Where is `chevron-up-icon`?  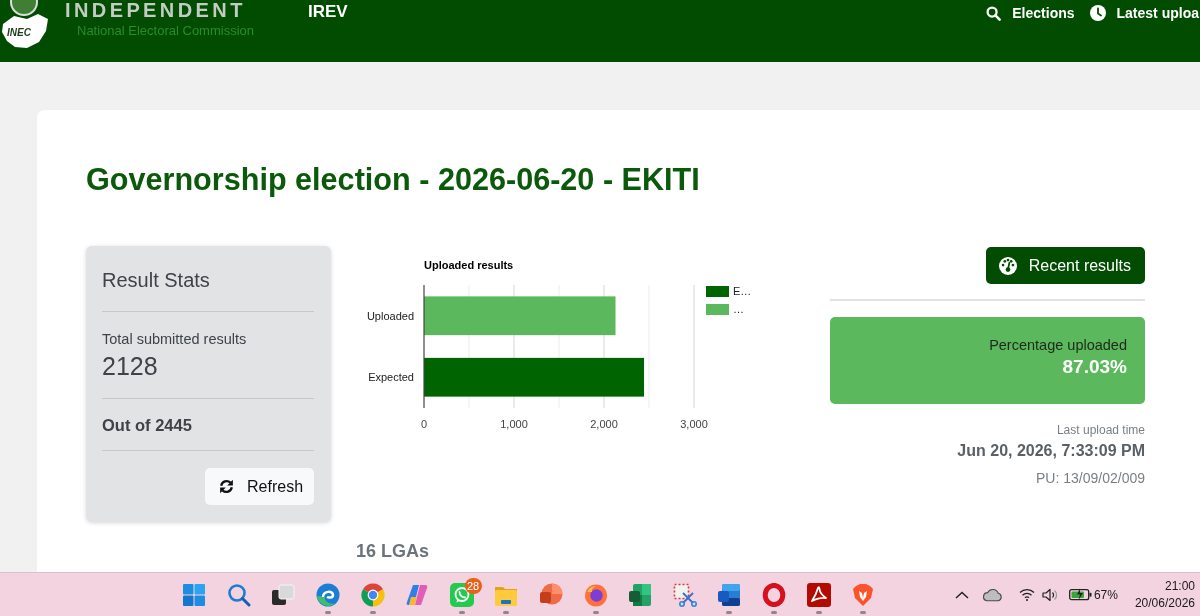 chevron-up-icon is located at coordinates (961, 594).